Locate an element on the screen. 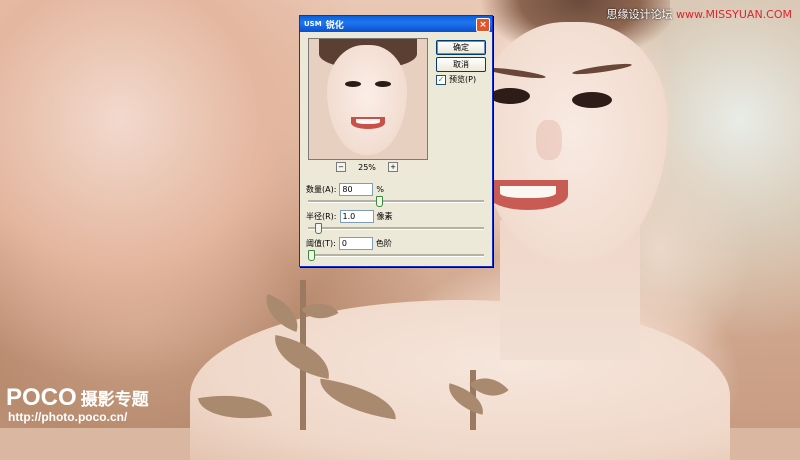 The height and width of the screenshot is (460, 800). watermark-top: 思缘设计论坛 www.MISSYUAN.COM is located at coordinates (699, 14).